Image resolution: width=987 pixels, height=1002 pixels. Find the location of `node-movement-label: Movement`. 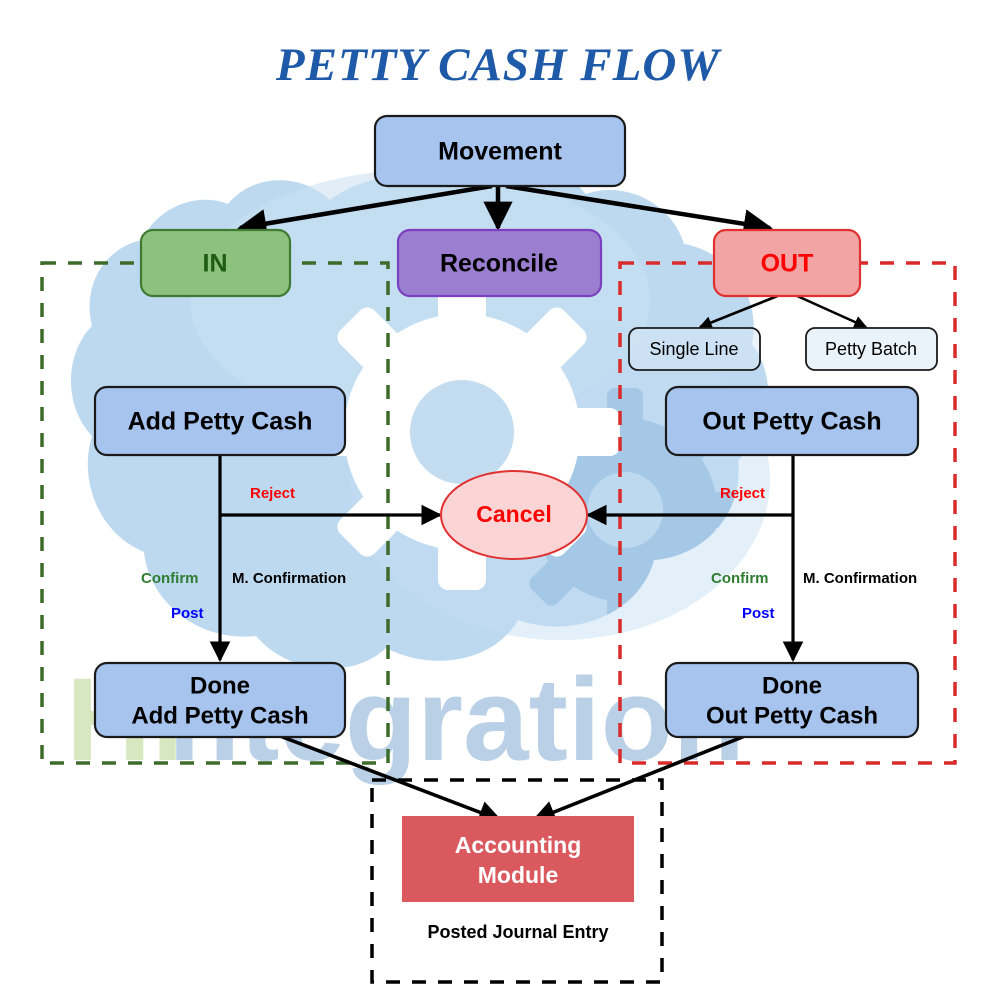

node-movement-label: Movement is located at coordinates (500, 152).